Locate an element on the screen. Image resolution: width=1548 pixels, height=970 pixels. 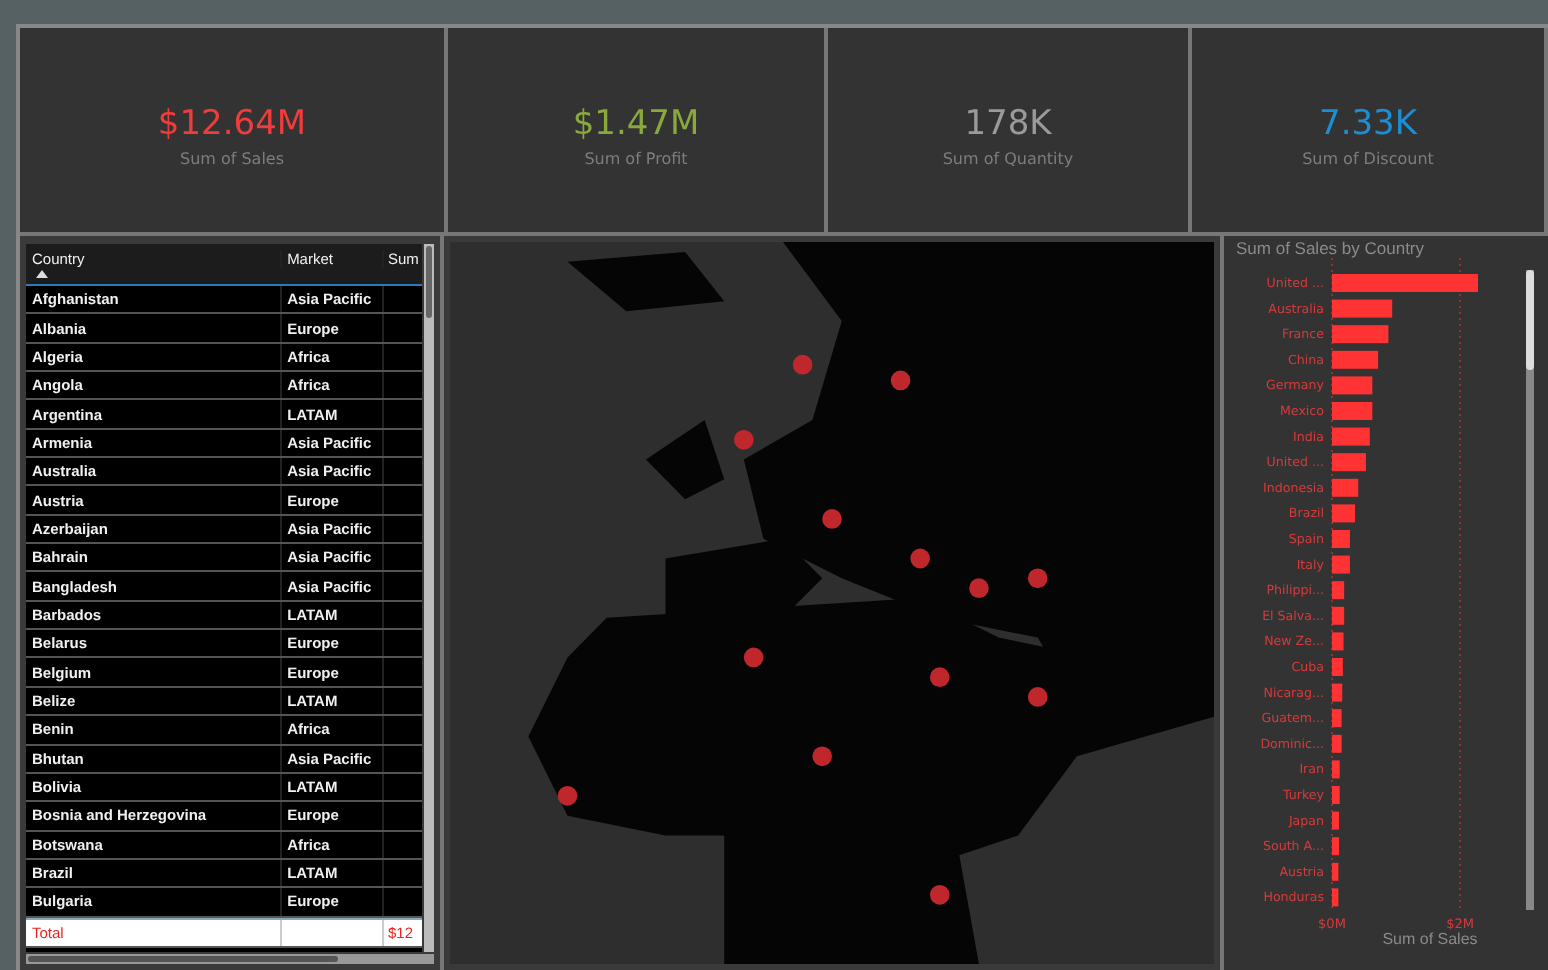
kpi-value: 178K is located at coordinates (1008, 124).